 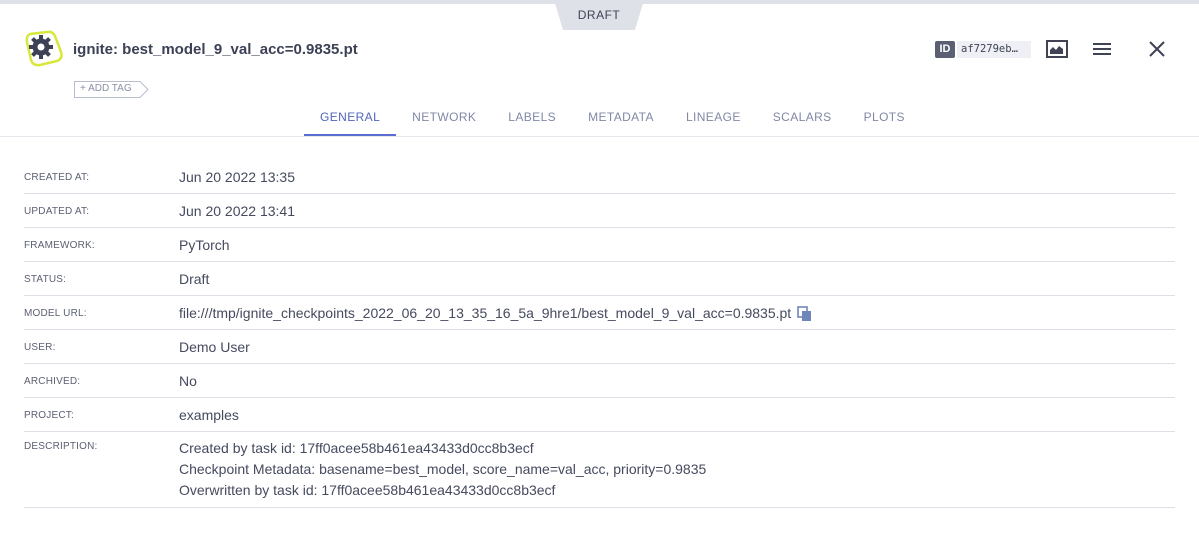 What do you see at coordinates (49, 415) in the screenshot?
I see `project-label: PROJECT:` at bounding box center [49, 415].